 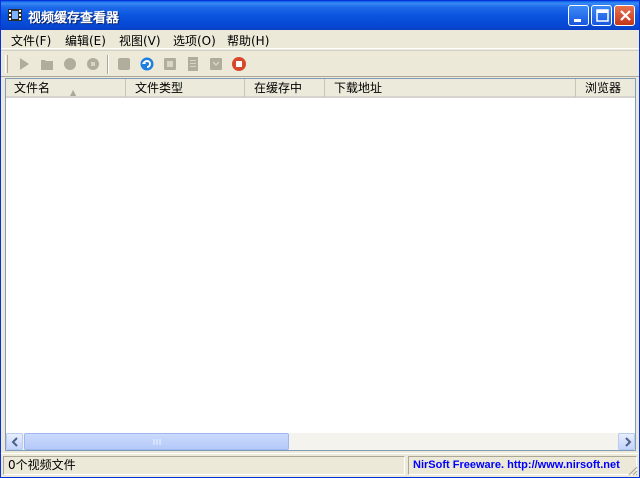 What do you see at coordinates (70, 64) in the screenshot?
I see `record-icon` at bounding box center [70, 64].